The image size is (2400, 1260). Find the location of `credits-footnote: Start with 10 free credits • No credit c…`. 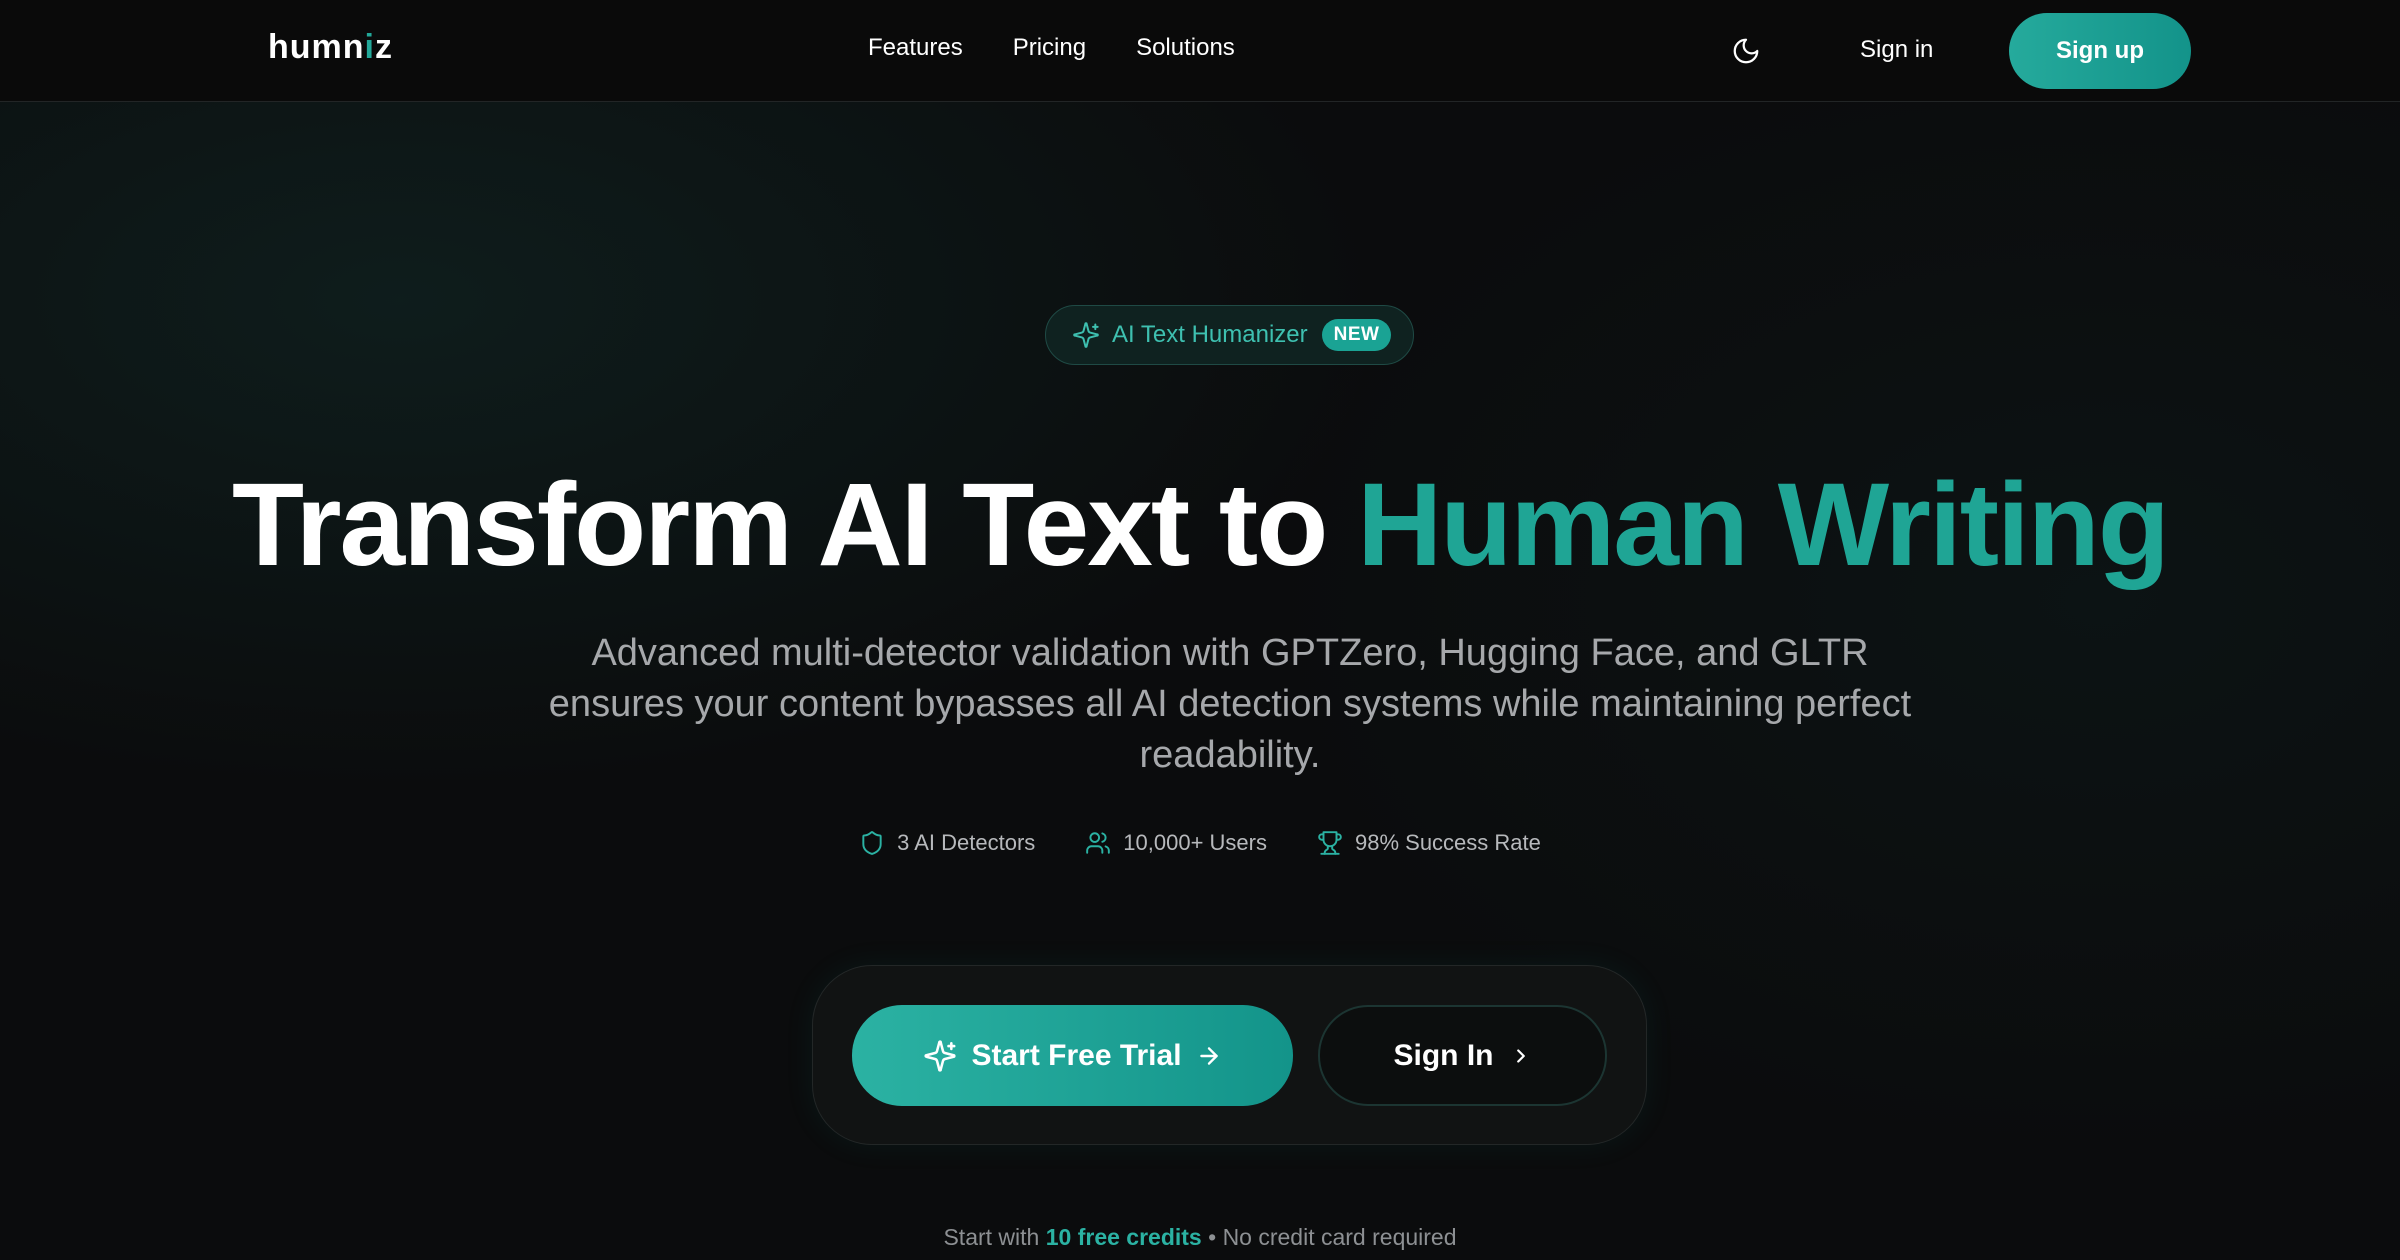

credits-footnote: Start with 10 free credits • No credit c… is located at coordinates (1200, 1237).